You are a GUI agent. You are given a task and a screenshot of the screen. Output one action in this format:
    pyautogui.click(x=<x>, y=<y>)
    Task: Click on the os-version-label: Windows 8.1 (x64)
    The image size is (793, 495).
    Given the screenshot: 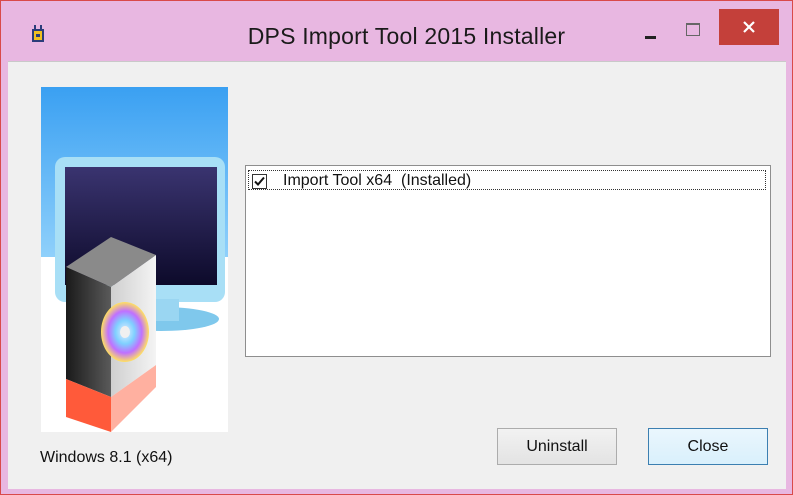 What is the action you would take?
    pyautogui.click(x=106, y=457)
    